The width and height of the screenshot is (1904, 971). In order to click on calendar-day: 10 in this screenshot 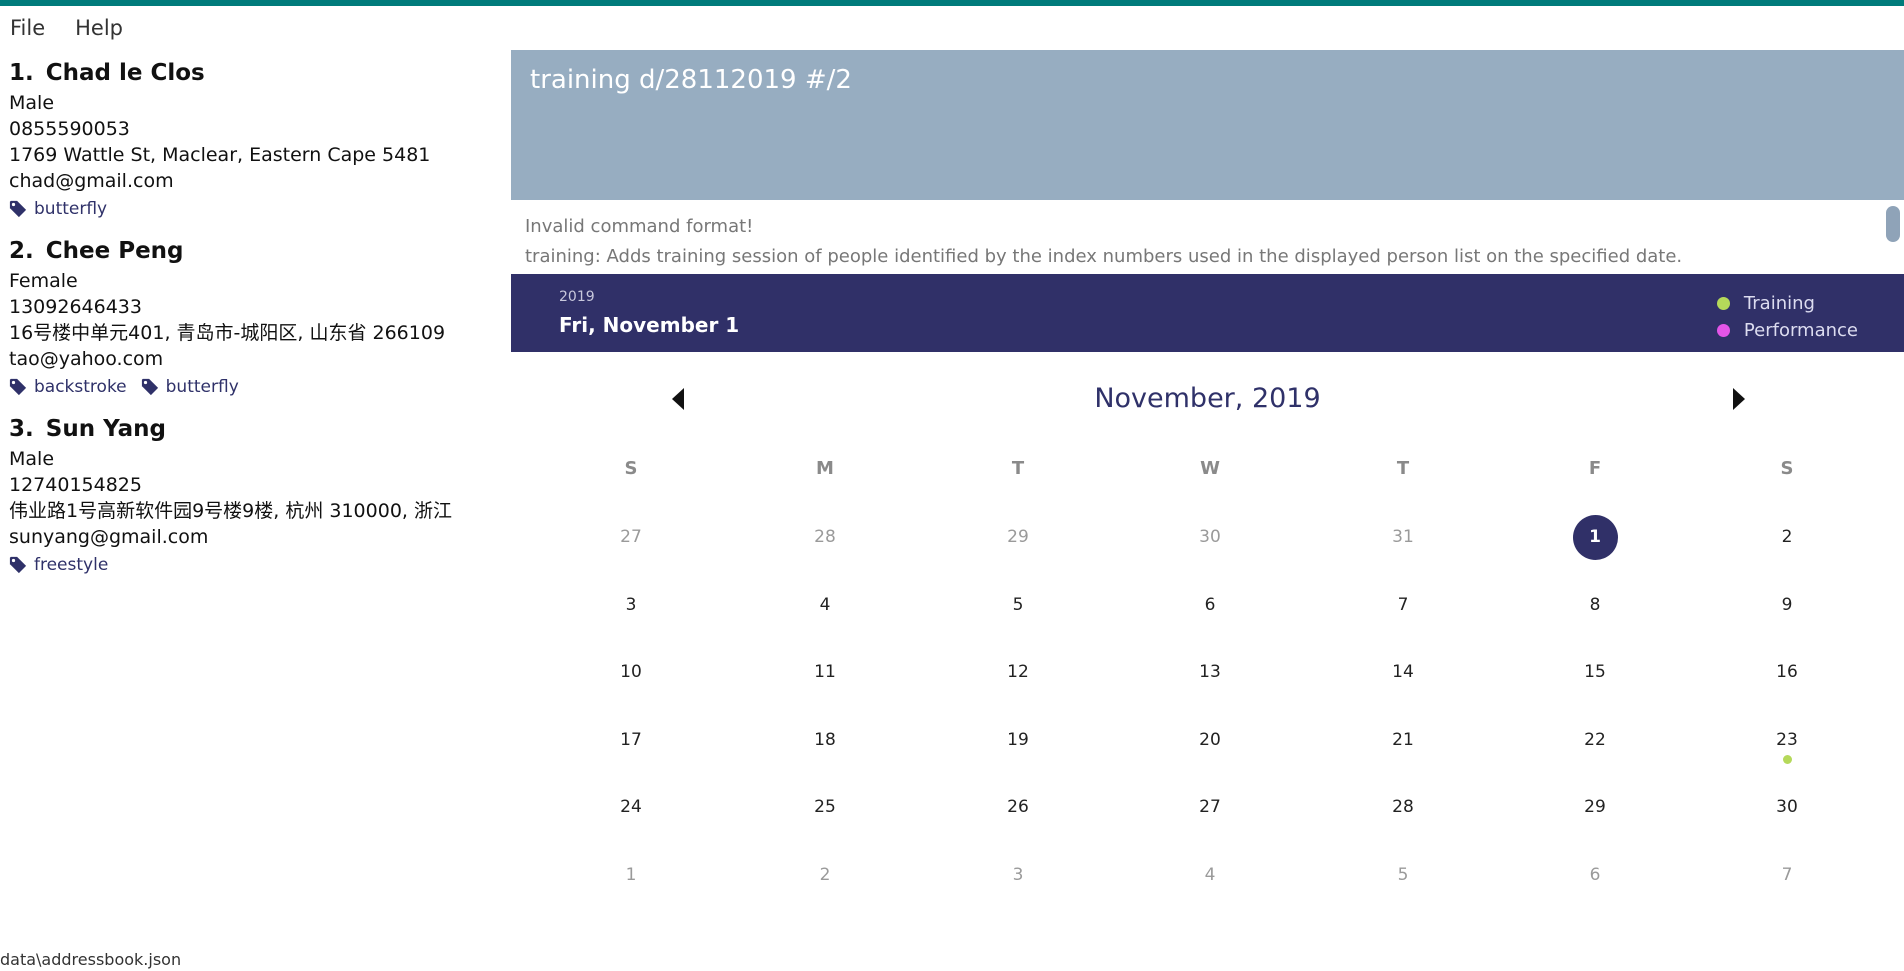, I will do `click(631, 672)`.